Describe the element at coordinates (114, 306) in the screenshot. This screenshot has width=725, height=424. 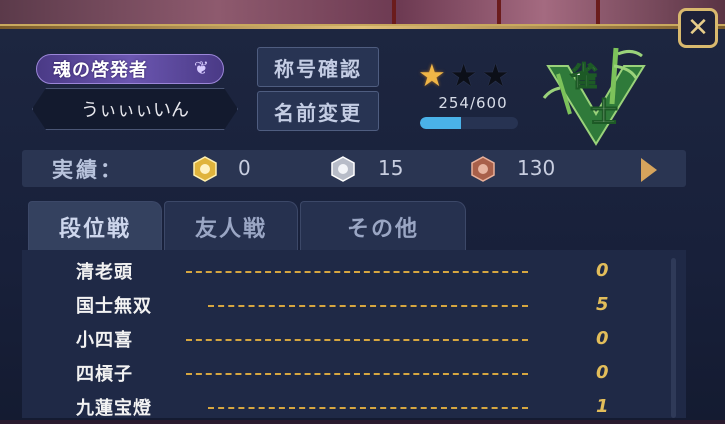
I see `yaku-name: 国士無双` at that location.